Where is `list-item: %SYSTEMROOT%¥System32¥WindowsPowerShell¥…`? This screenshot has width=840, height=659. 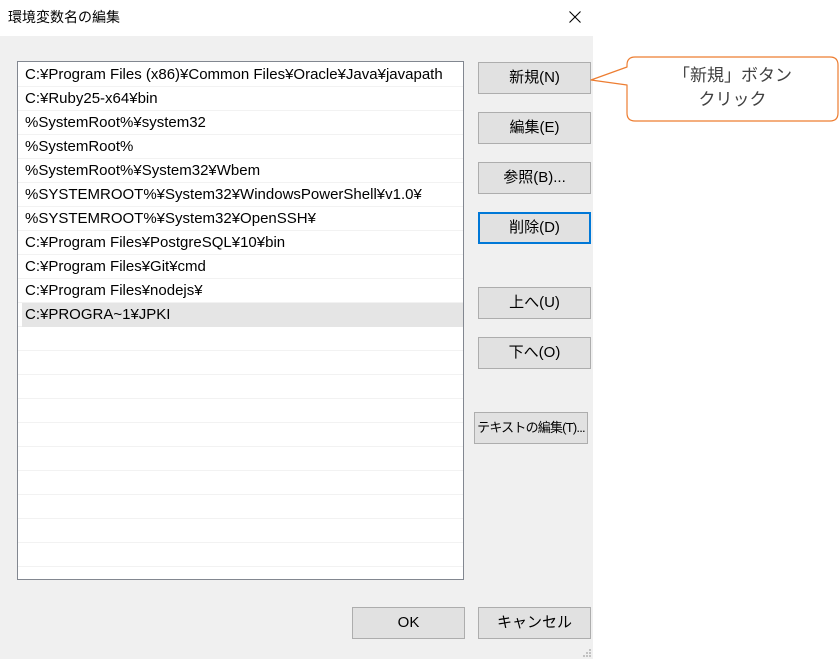
list-item: %SYSTEMROOT%¥System32¥WindowsPowerShell¥… is located at coordinates (242, 195).